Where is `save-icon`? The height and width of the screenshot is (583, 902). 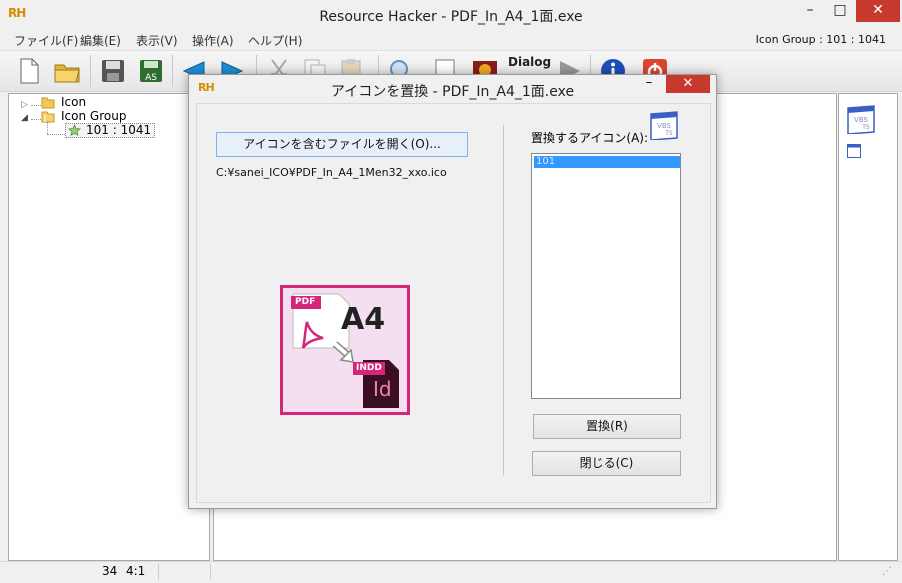 save-icon is located at coordinates (113, 71).